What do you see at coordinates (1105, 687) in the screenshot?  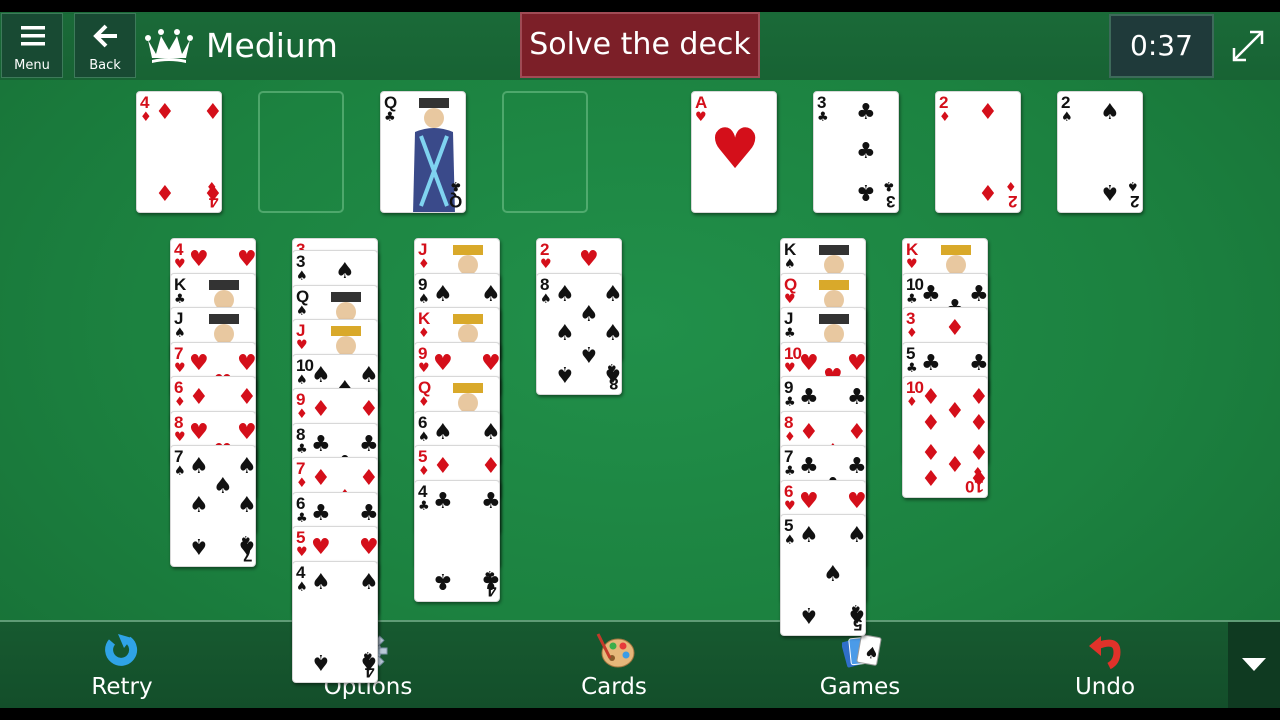 I see `undo-label: Undo` at bounding box center [1105, 687].